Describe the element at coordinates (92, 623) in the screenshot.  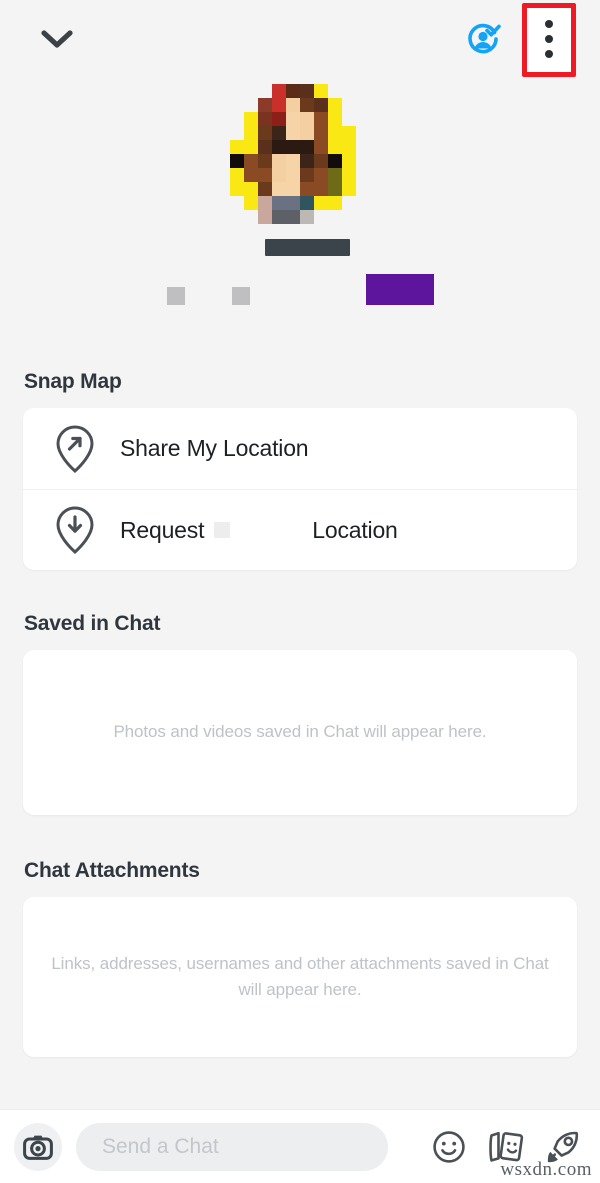
I see `saved-in-chat-title: Saved in Chat` at that location.